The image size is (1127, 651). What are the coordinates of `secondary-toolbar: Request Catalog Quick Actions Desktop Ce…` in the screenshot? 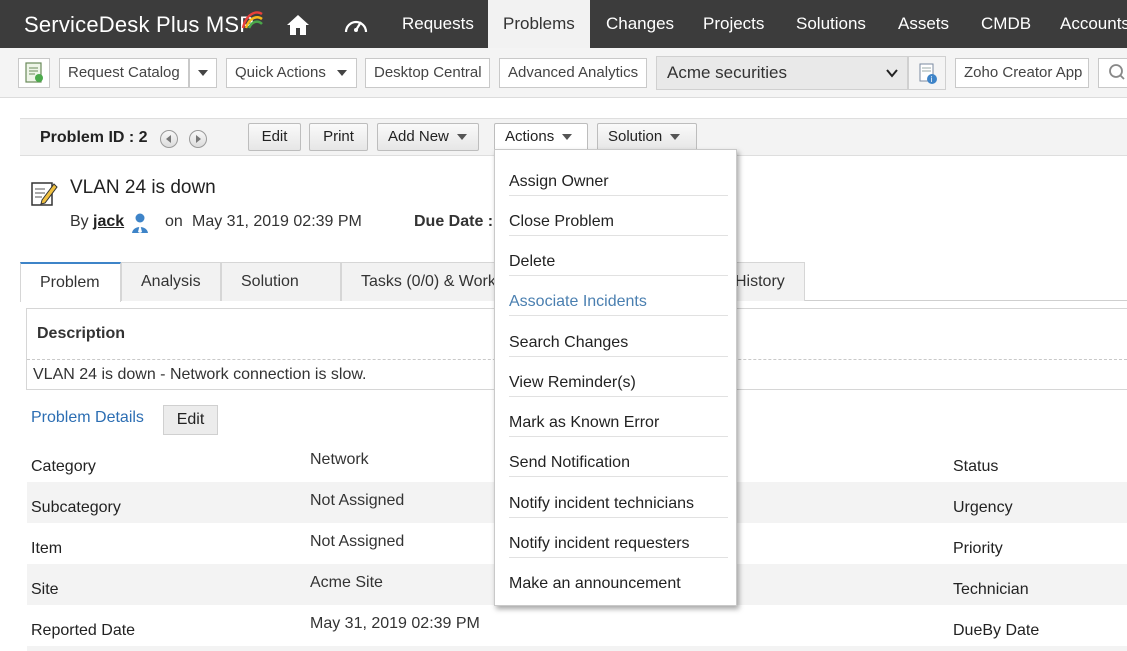 It's located at (563, 73).